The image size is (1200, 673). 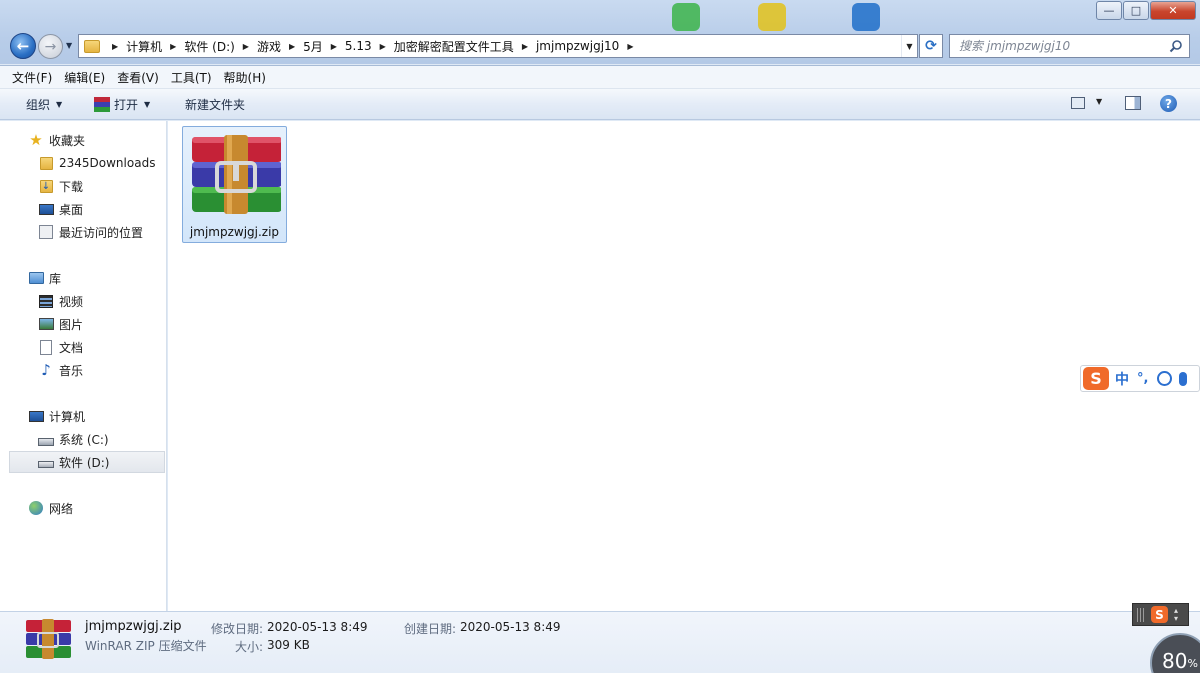 I want to click on organize-button: 组织 ▼, so click(x=44, y=104).